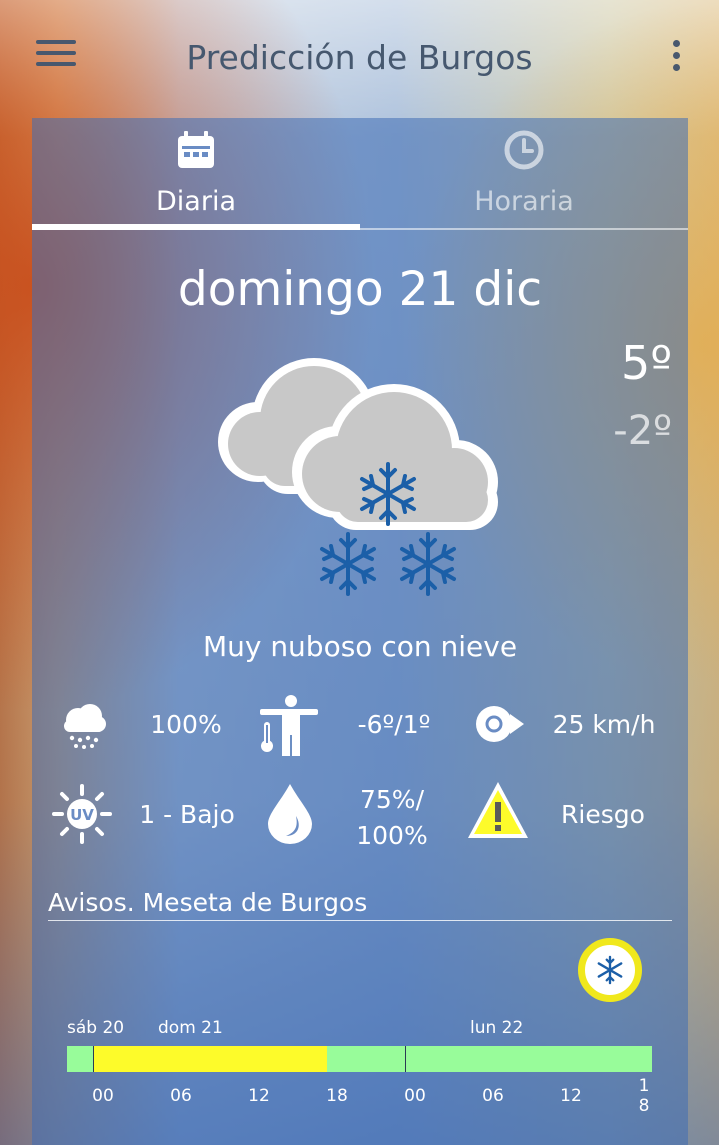 The width and height of the screenshot is (719, 1145). I want to click on hour-label: 1, so click(644, 1086).